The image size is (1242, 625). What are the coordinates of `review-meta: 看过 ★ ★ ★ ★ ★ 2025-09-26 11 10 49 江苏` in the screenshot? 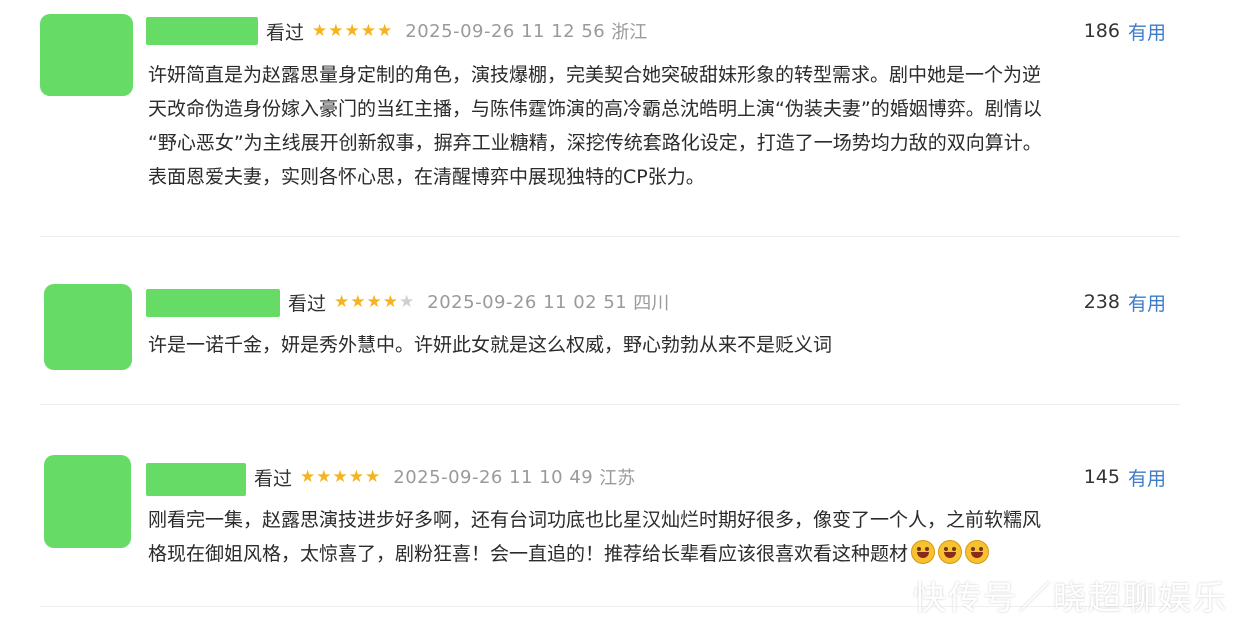 It's located at (444, 477).